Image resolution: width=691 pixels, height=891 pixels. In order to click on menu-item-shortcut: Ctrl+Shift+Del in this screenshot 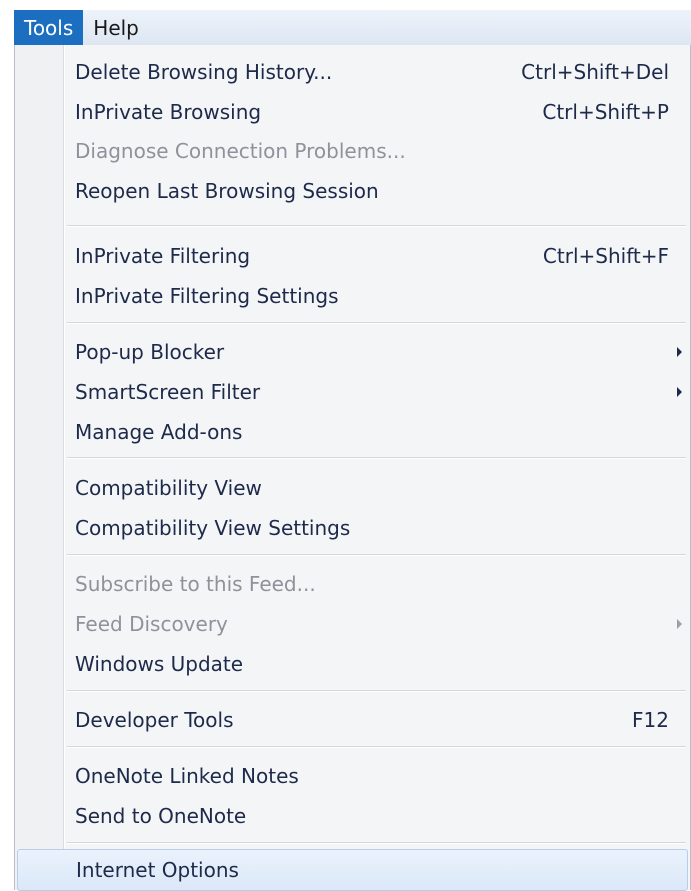, I will do `click(595, 72)`.